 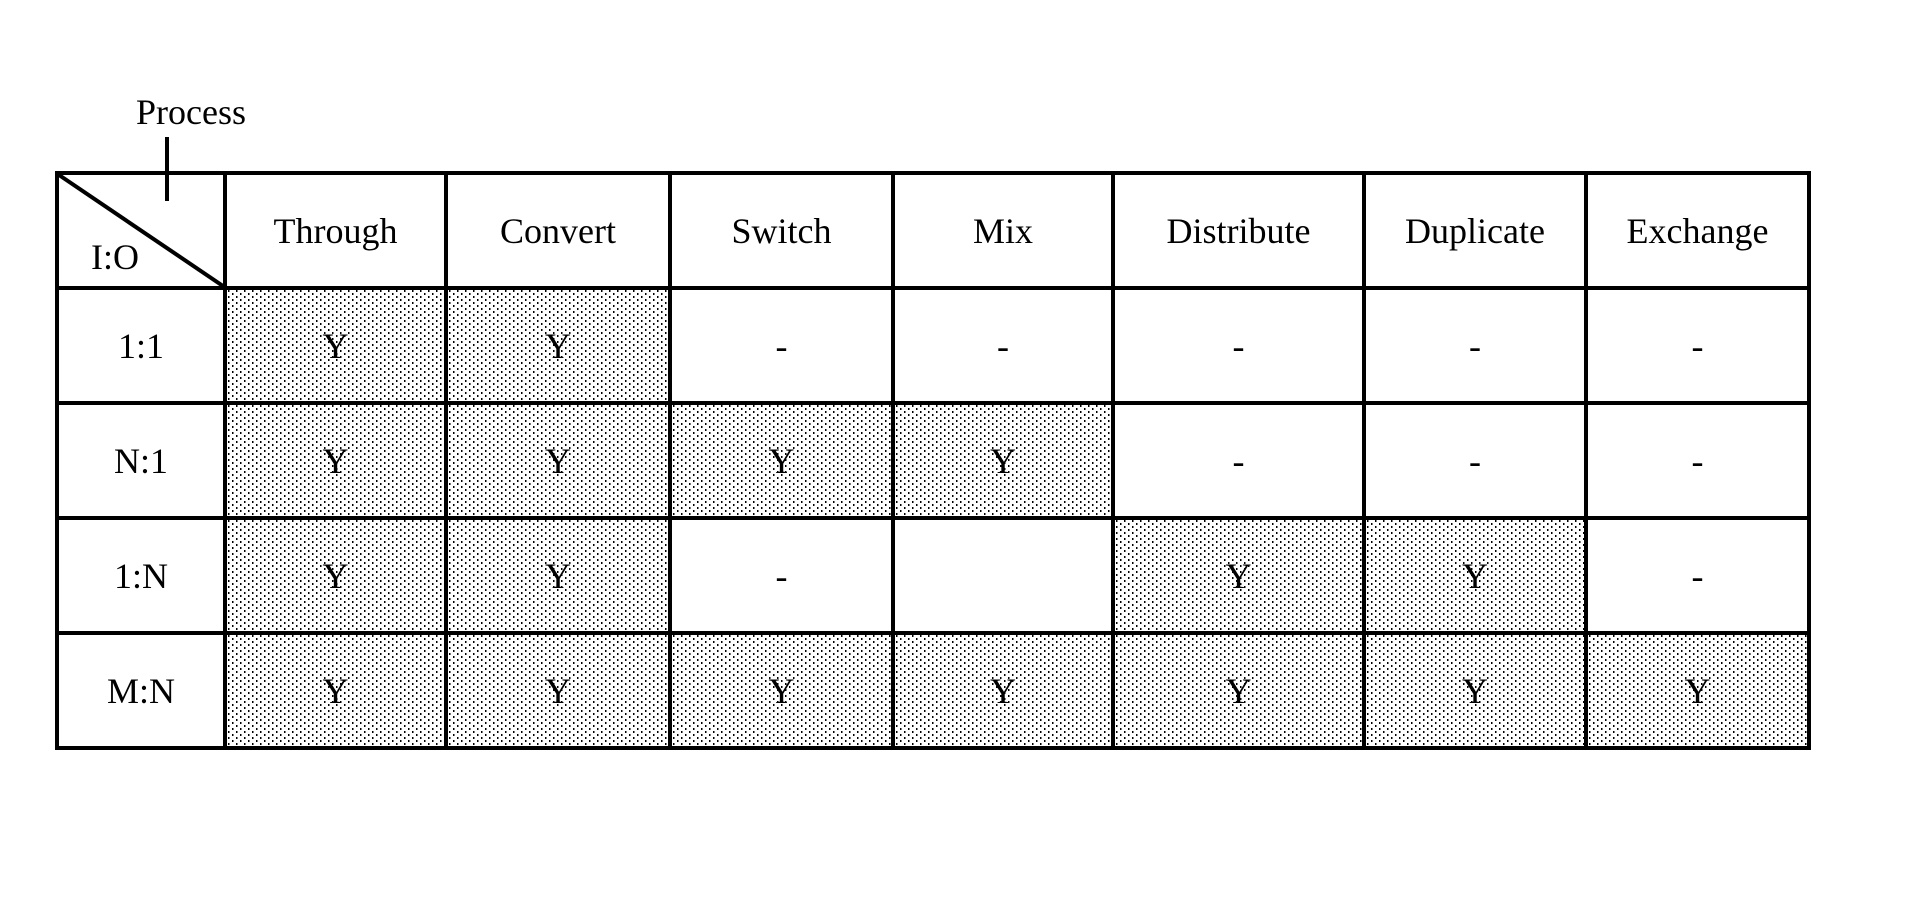 I want to click on table-row: N:1 Y Y Y Y - - -, so click(x=933, y=460).